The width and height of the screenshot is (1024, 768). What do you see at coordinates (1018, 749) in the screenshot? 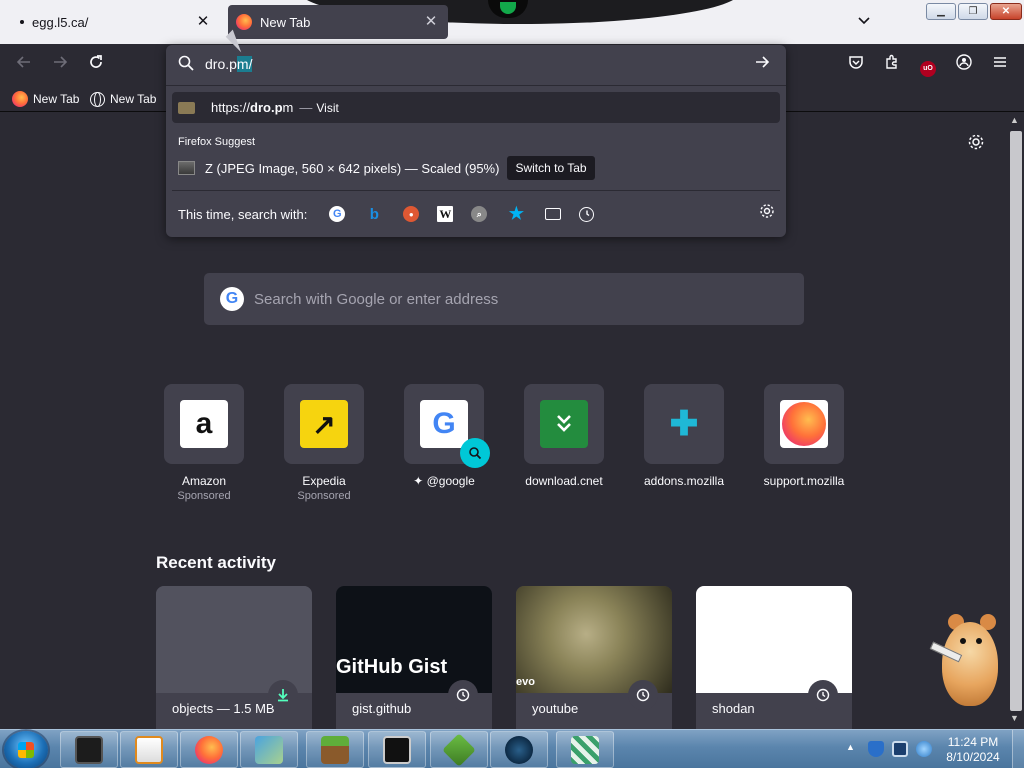
I see `show-desktop-button` at bounding box center [1018, 749].